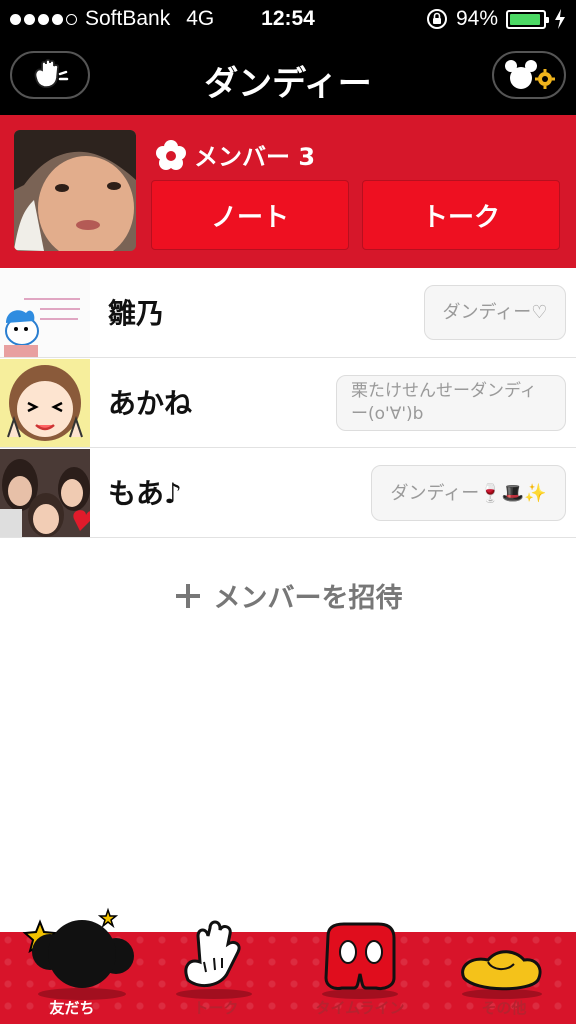  I want to click on invite-member-button: メンバーを招待, so click(288, 595).